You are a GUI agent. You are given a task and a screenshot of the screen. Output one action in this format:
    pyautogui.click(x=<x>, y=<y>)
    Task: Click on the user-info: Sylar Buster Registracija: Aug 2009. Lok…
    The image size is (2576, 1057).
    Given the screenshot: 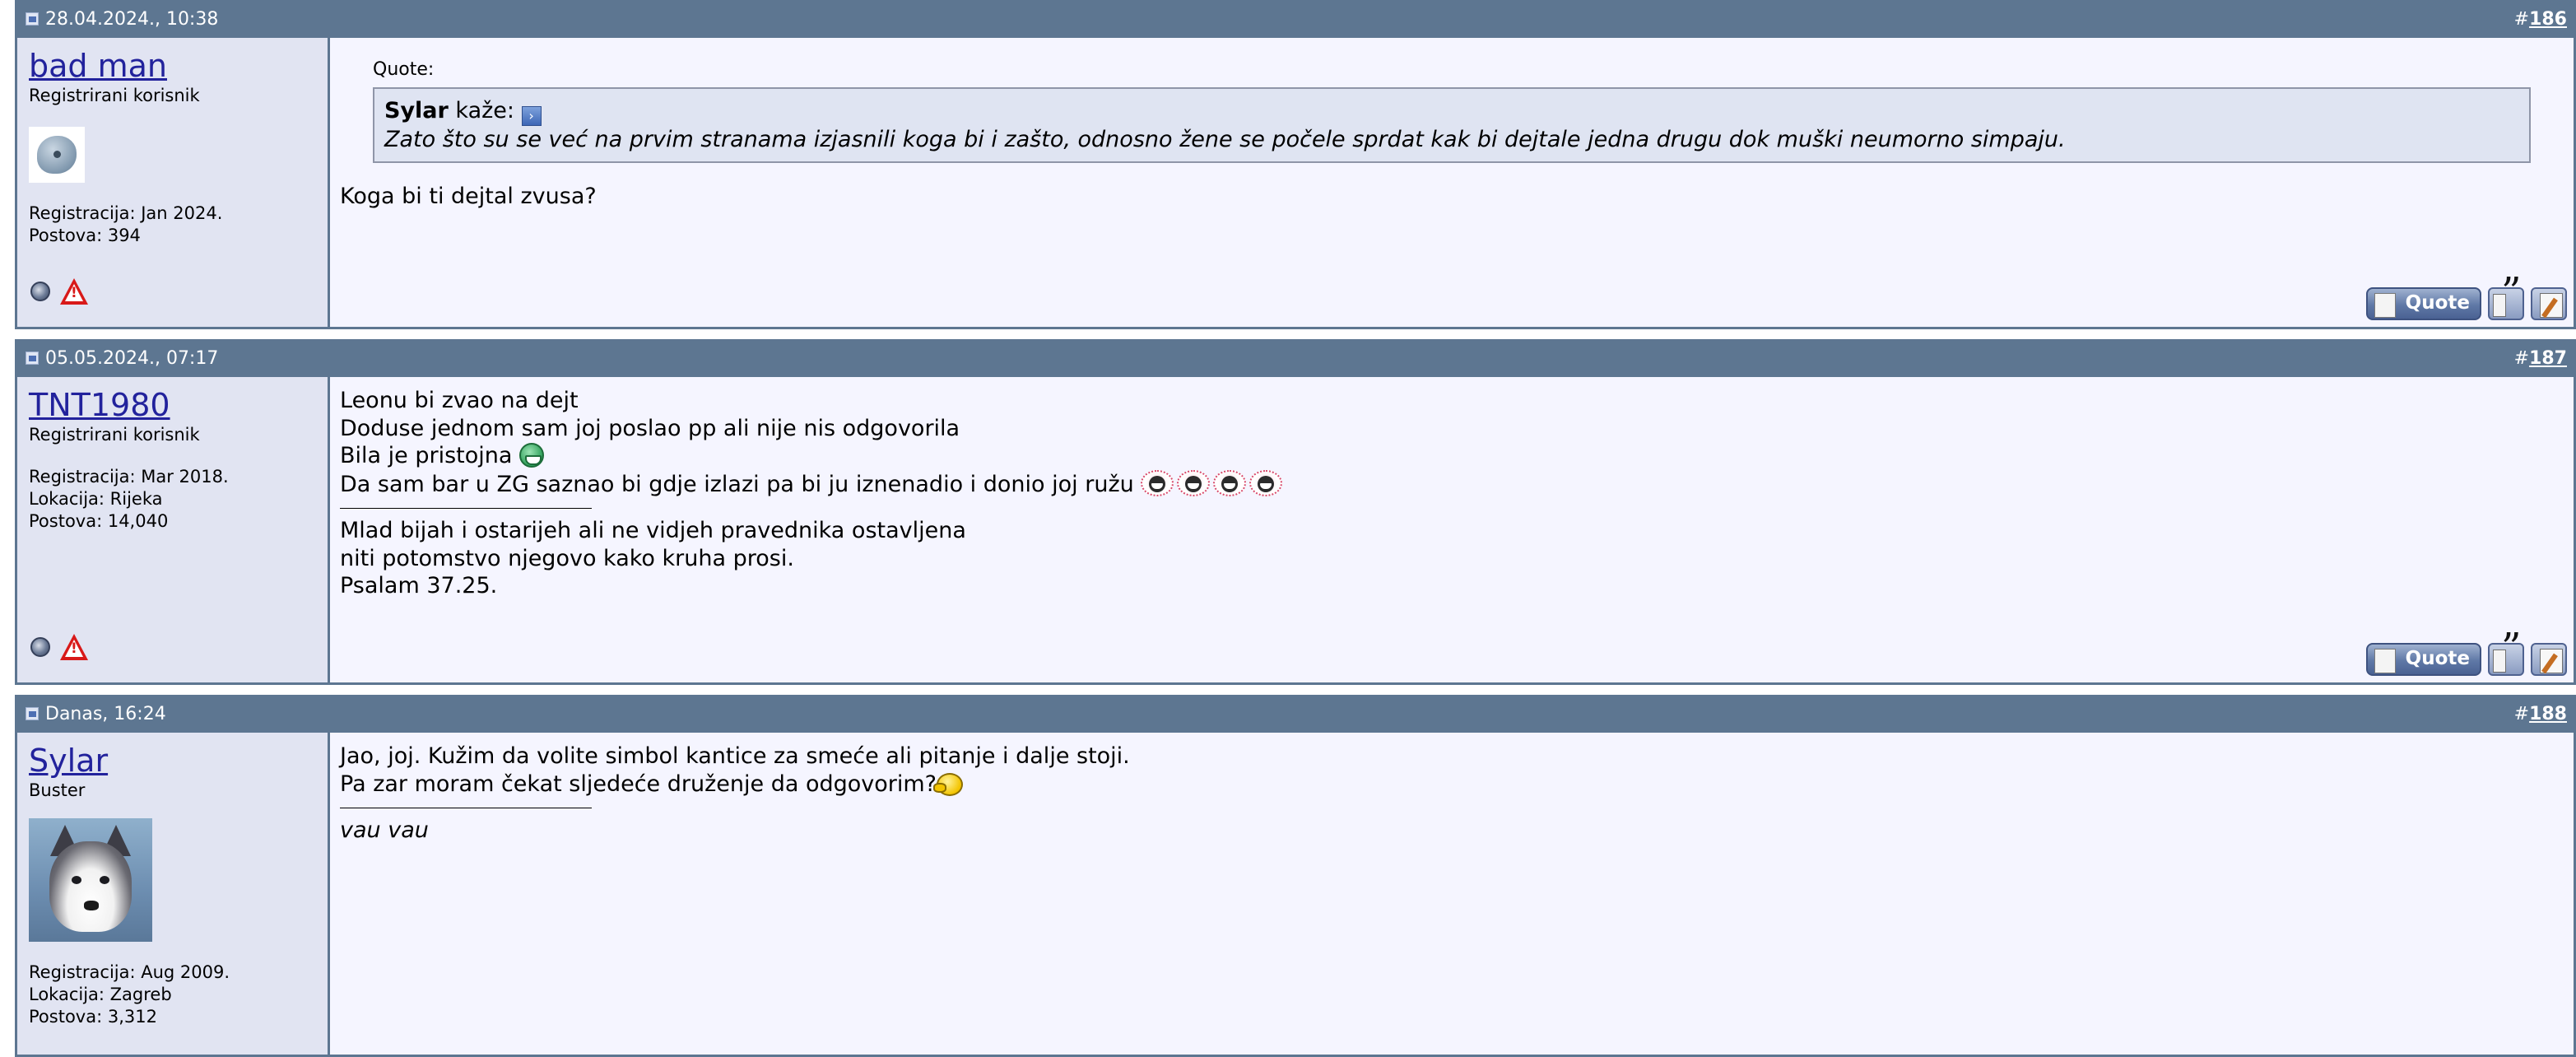 What is the action you would take?
    pyautogui.click(x=173, y=894)
    